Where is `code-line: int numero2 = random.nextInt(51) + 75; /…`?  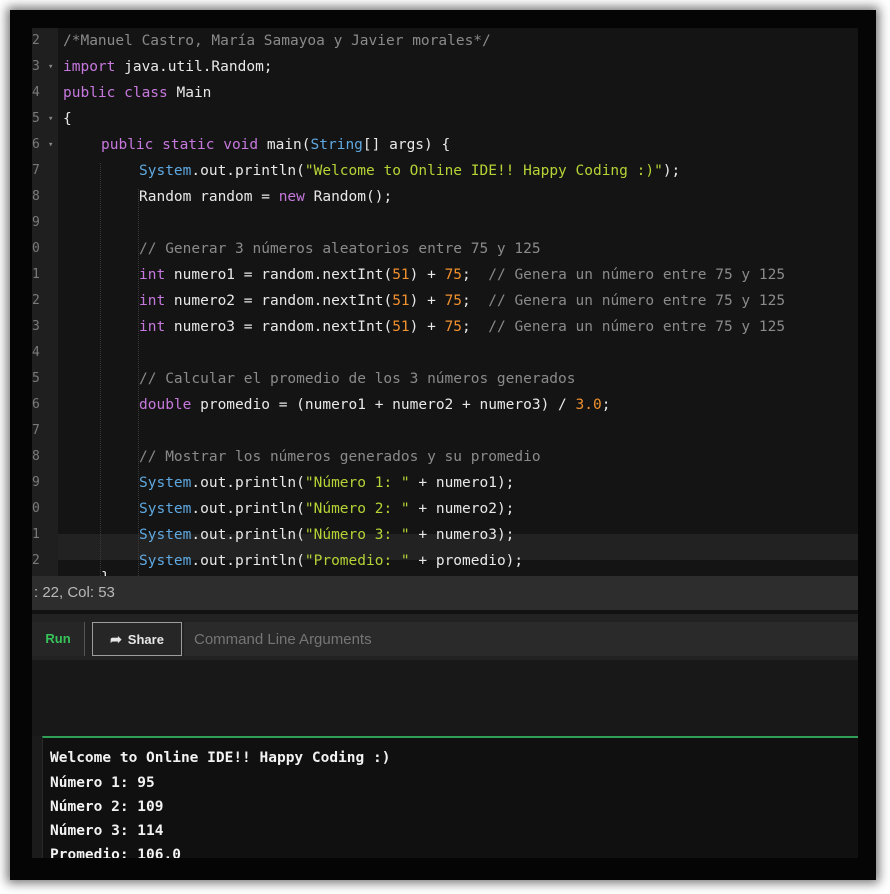
code-line: int numero2 = random.nextInt(51) + 75; /… is located at coordinates (462, 301).